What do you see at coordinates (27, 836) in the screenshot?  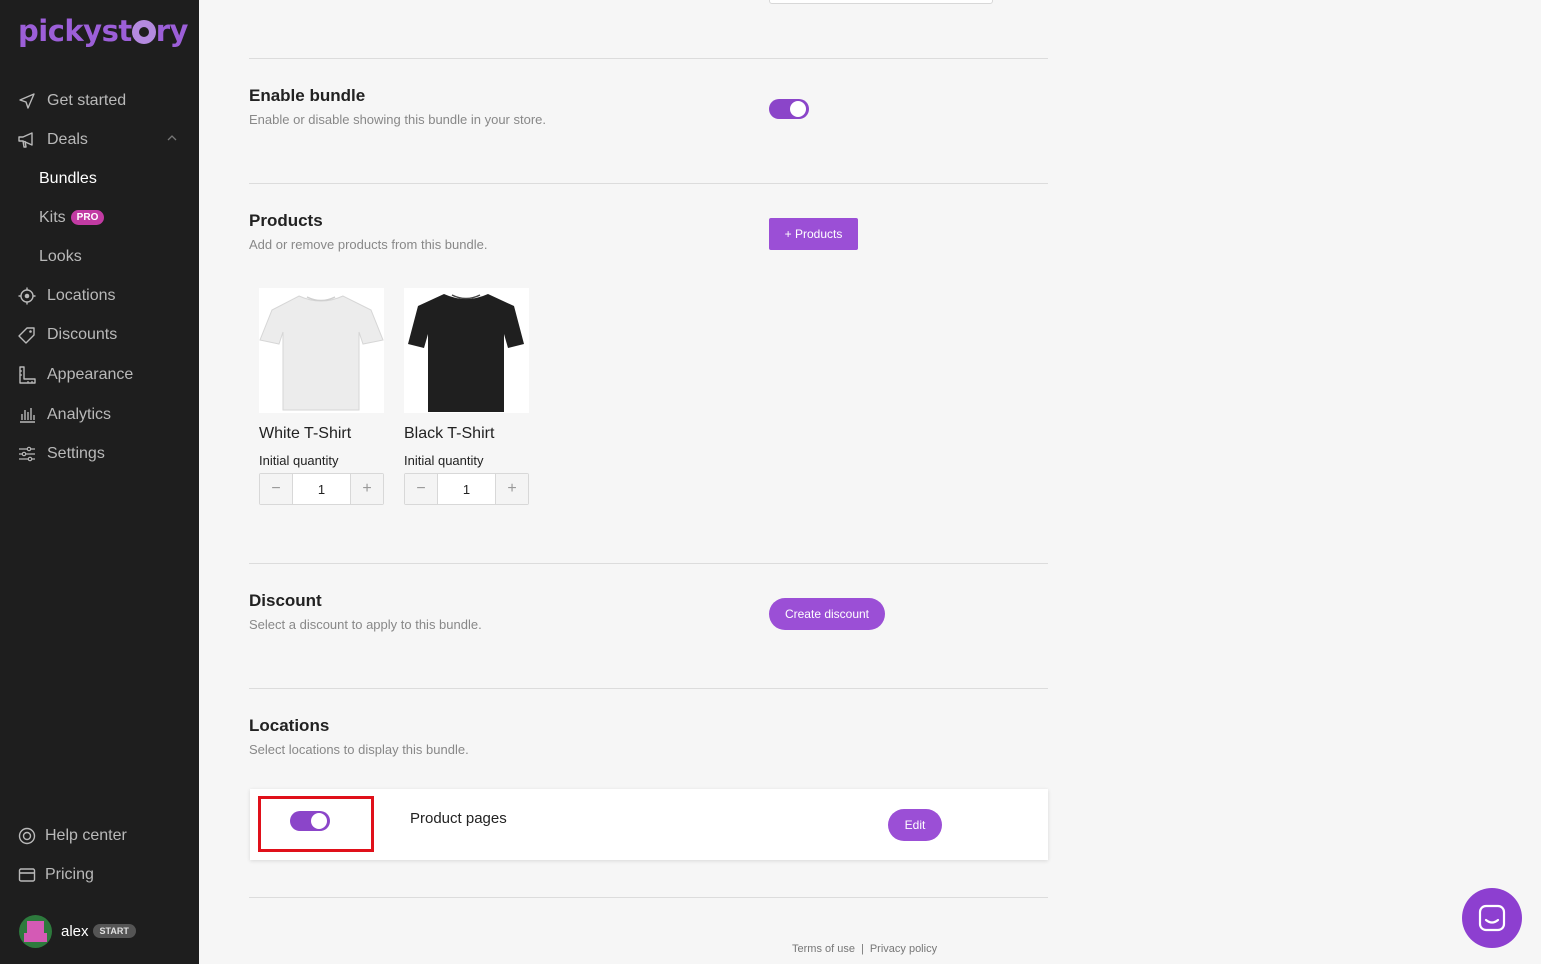 I see `lifebuoy-icon` at bounding box center [27, 836].